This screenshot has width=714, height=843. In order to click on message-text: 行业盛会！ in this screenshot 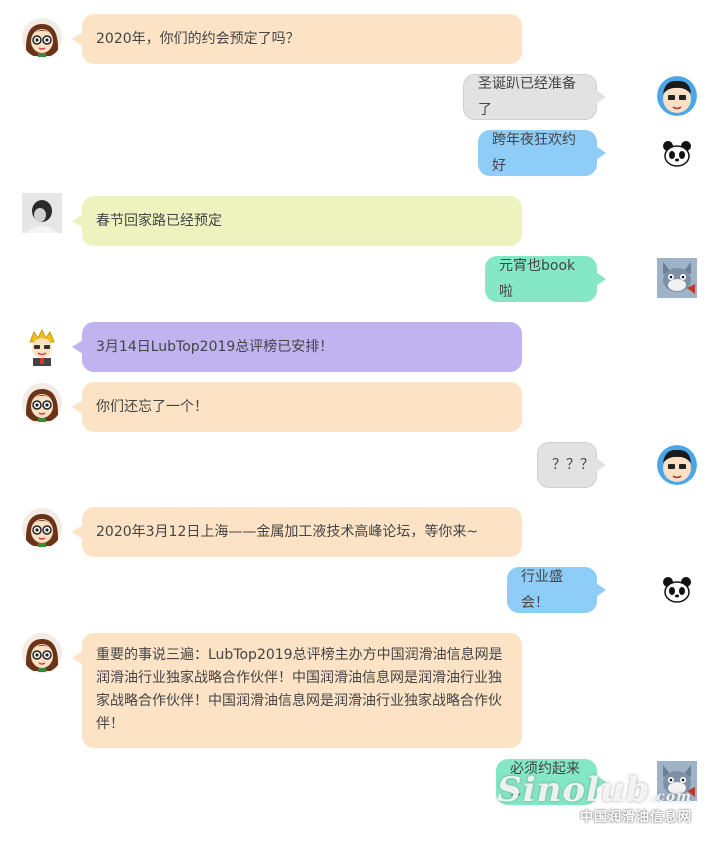, I will do `click(542, 590)`.